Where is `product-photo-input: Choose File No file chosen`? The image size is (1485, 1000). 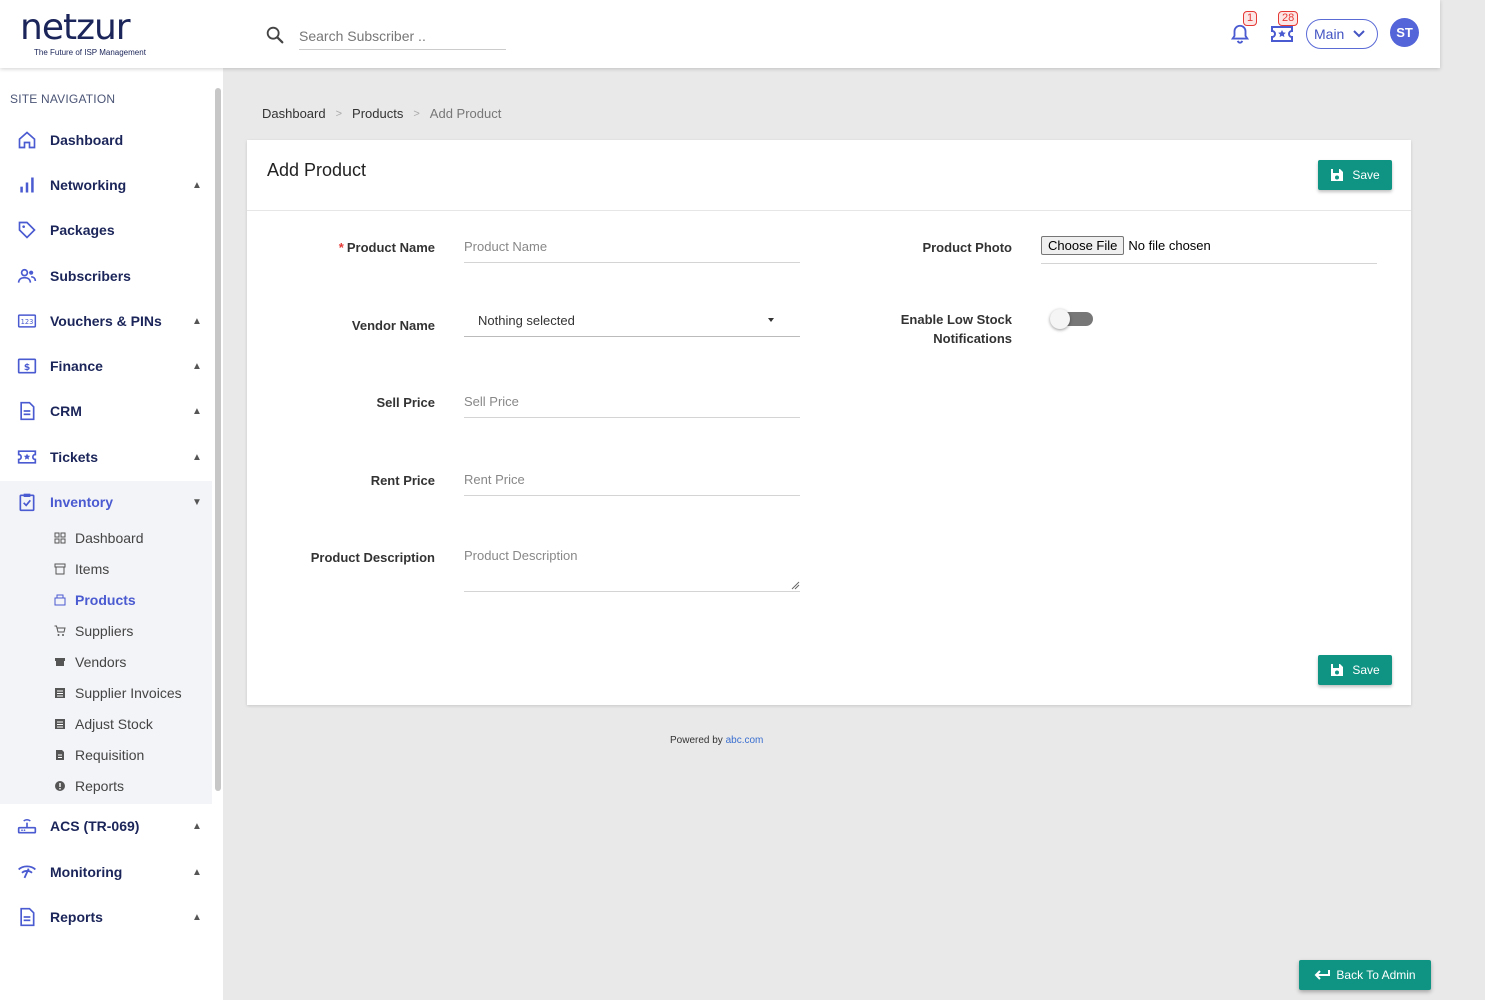 product-photo-input: Choose File No file chosen is located at coordinates (1209, 250).